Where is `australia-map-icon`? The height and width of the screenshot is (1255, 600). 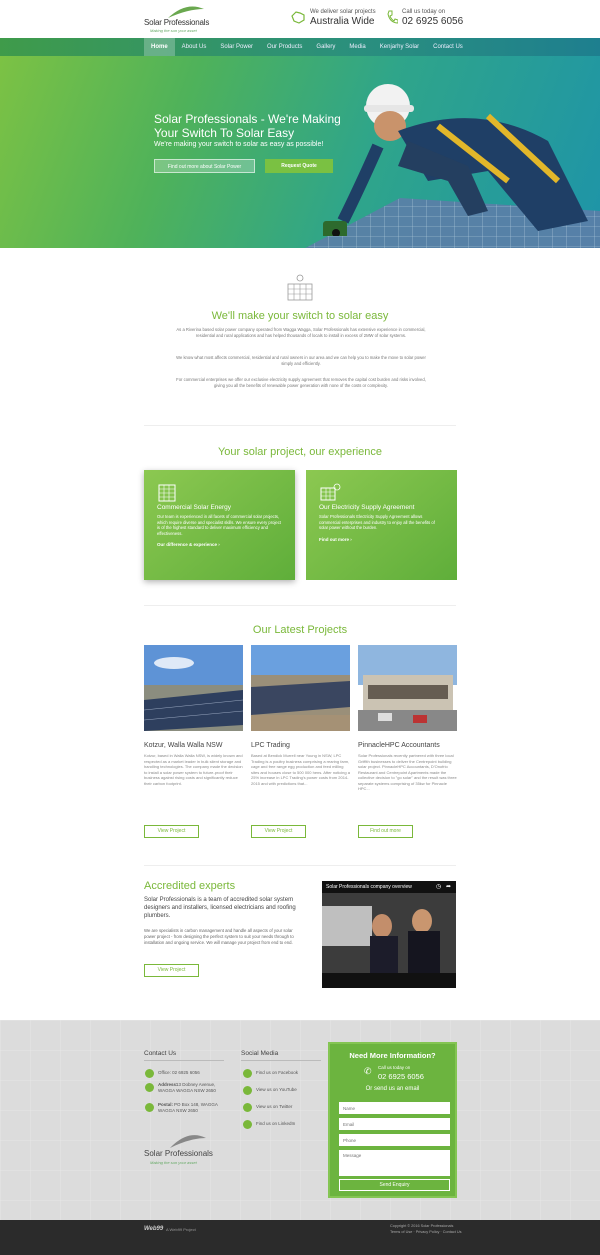
australia-map-icon is located at coordinates (298, 17).